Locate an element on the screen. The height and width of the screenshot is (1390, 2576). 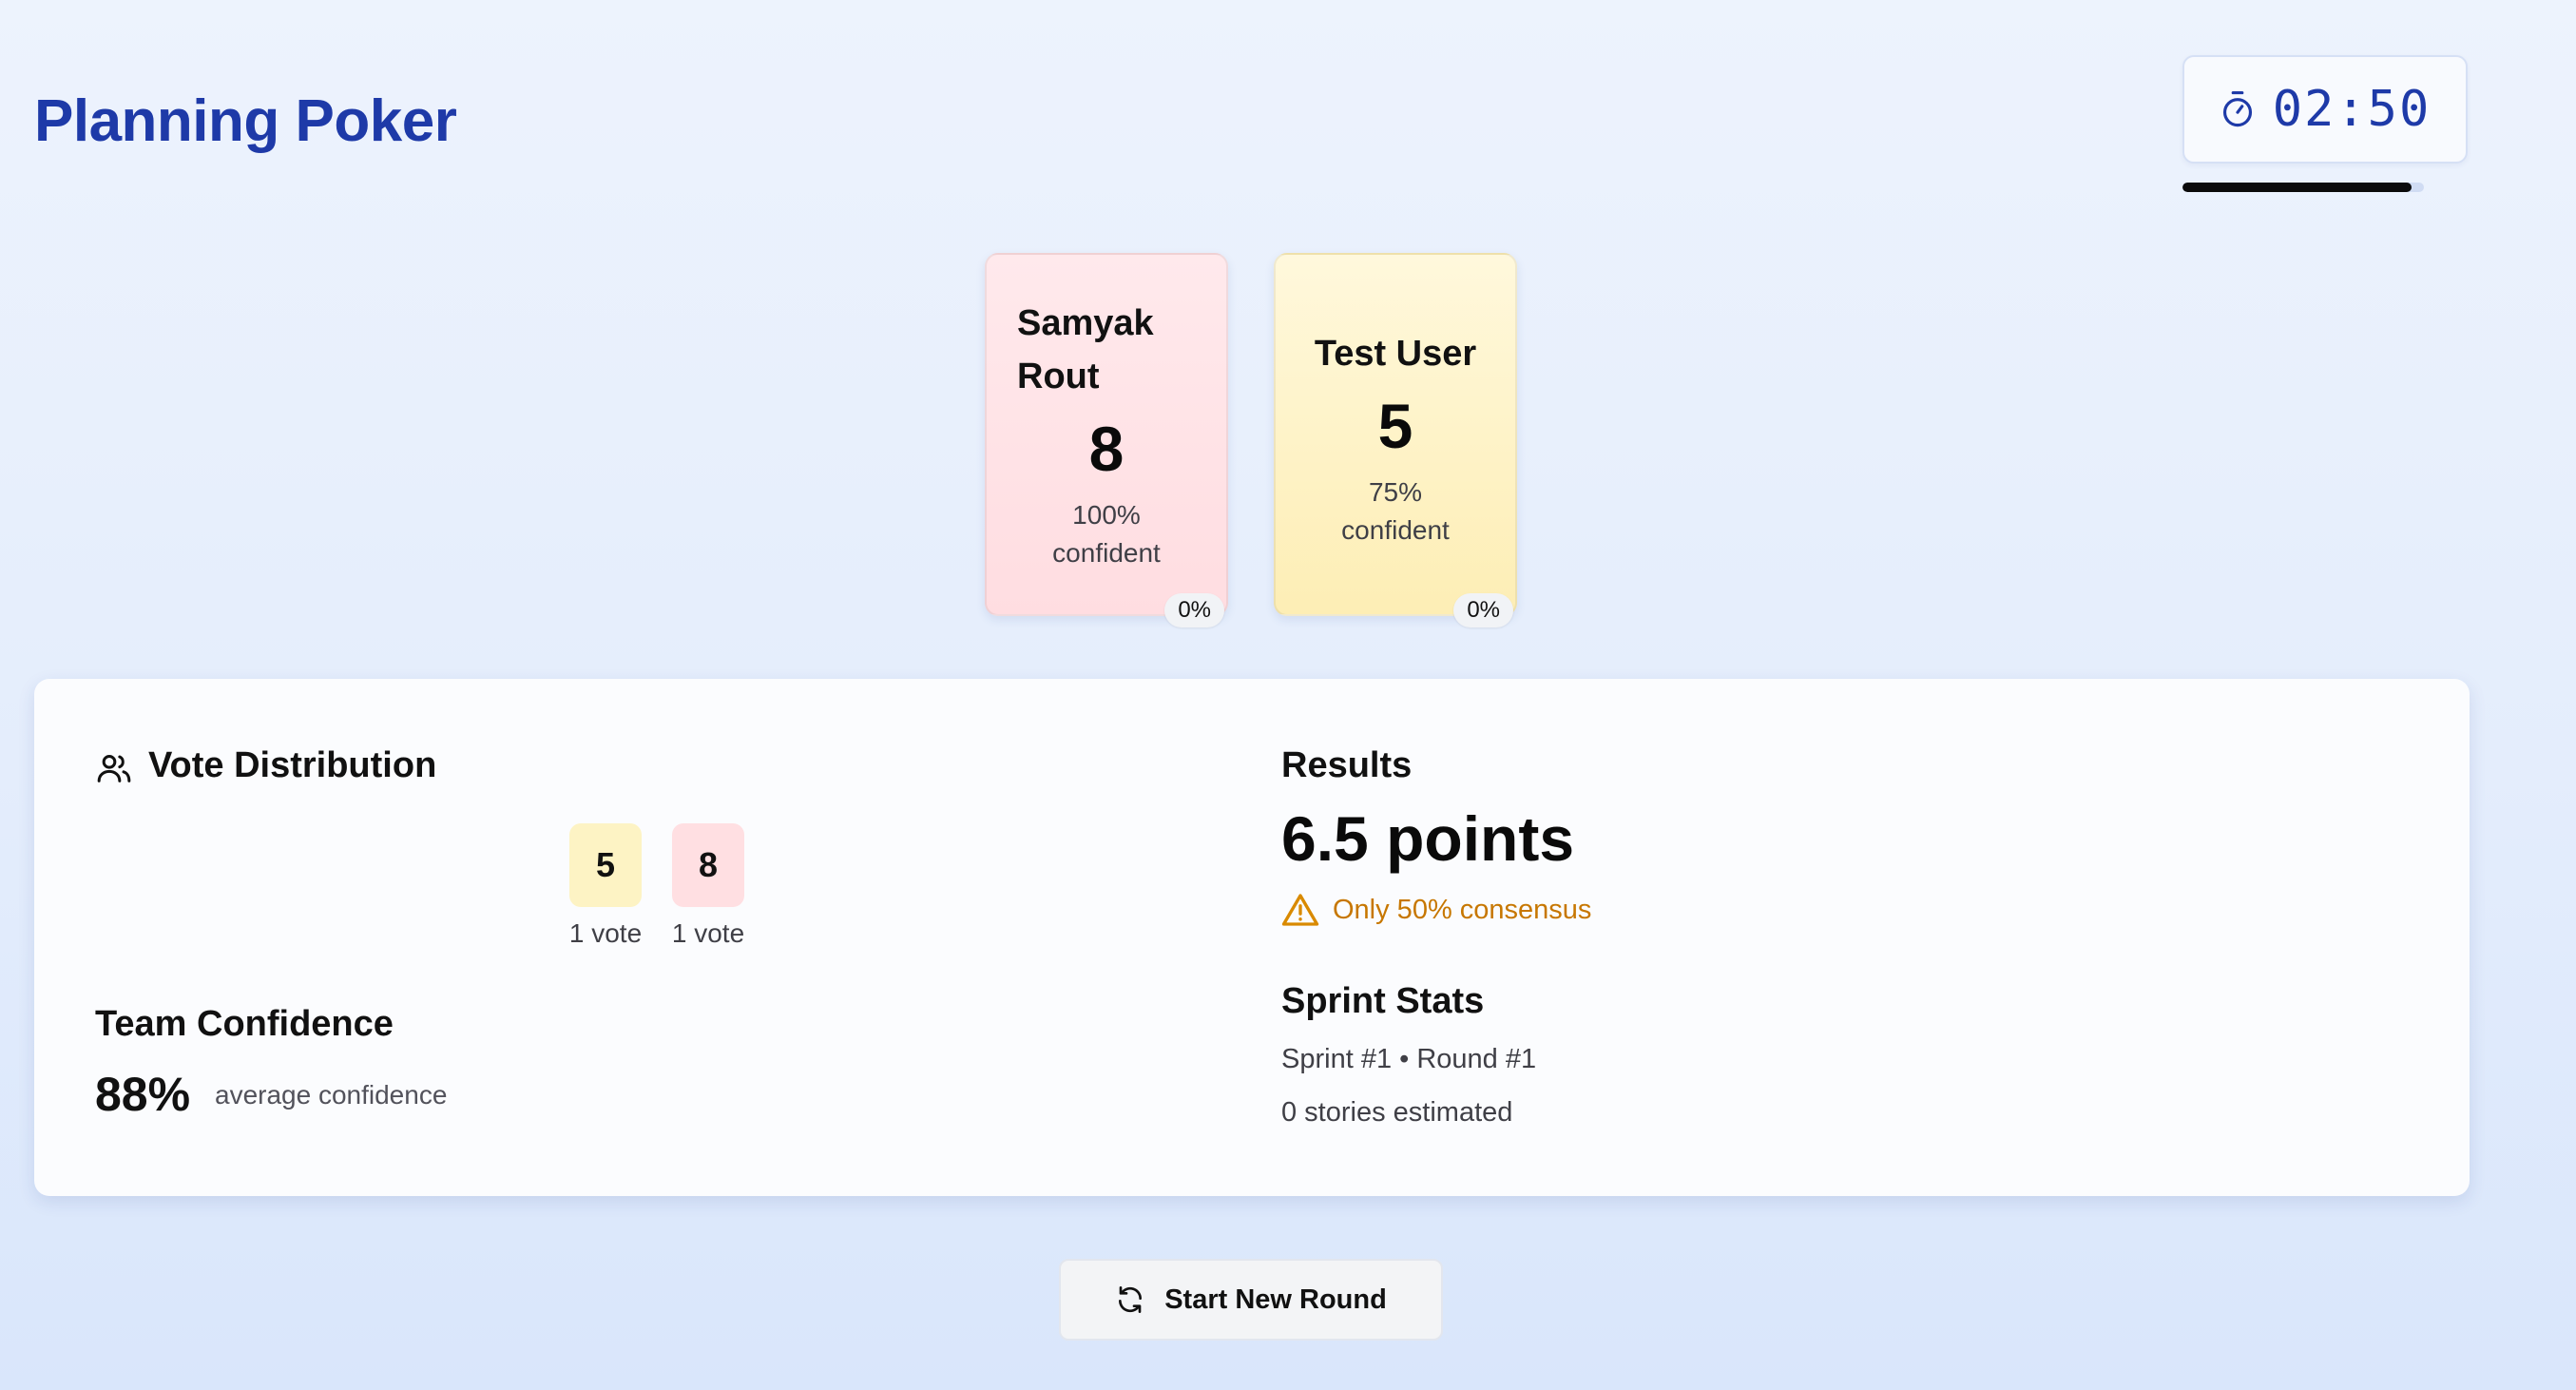
timer-progress-bar is located at coordinates (2303, 187).